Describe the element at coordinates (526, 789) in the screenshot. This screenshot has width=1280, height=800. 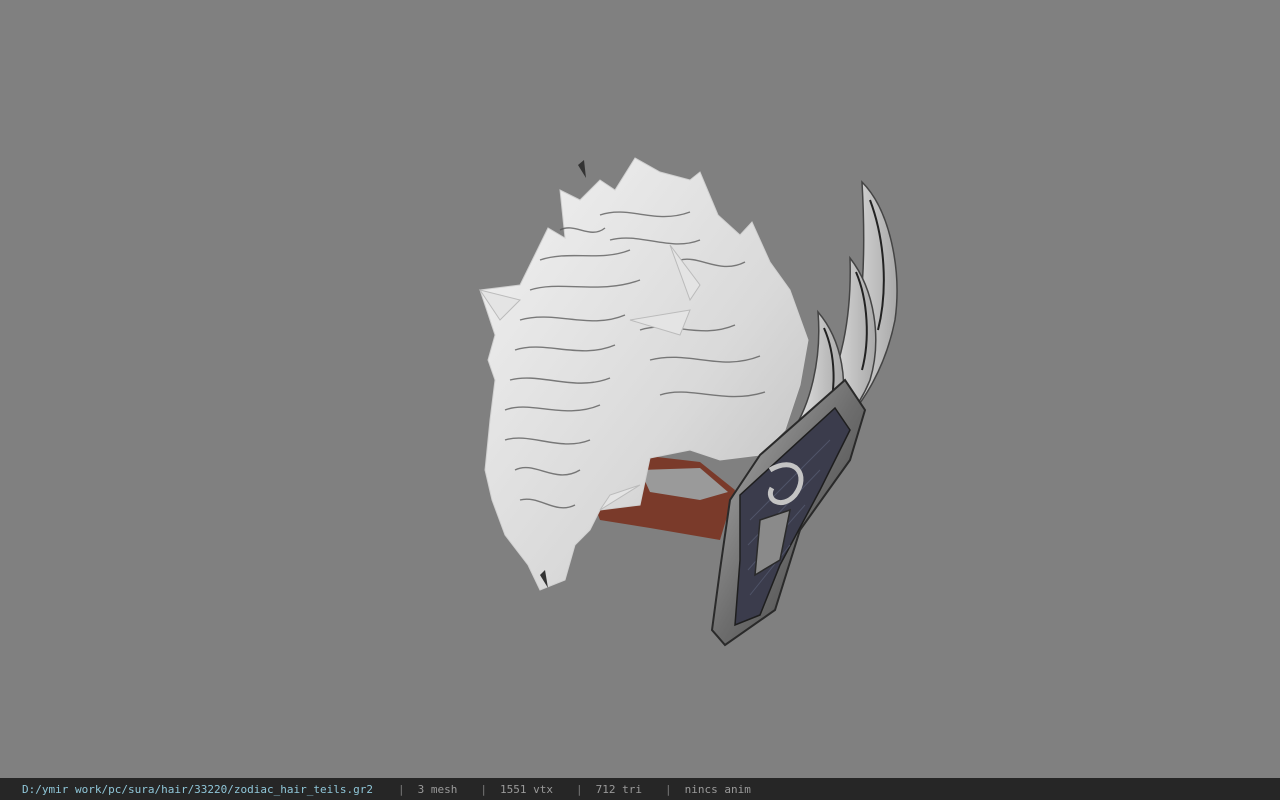
I see `vertex-count: 1551 vtx` at that location.